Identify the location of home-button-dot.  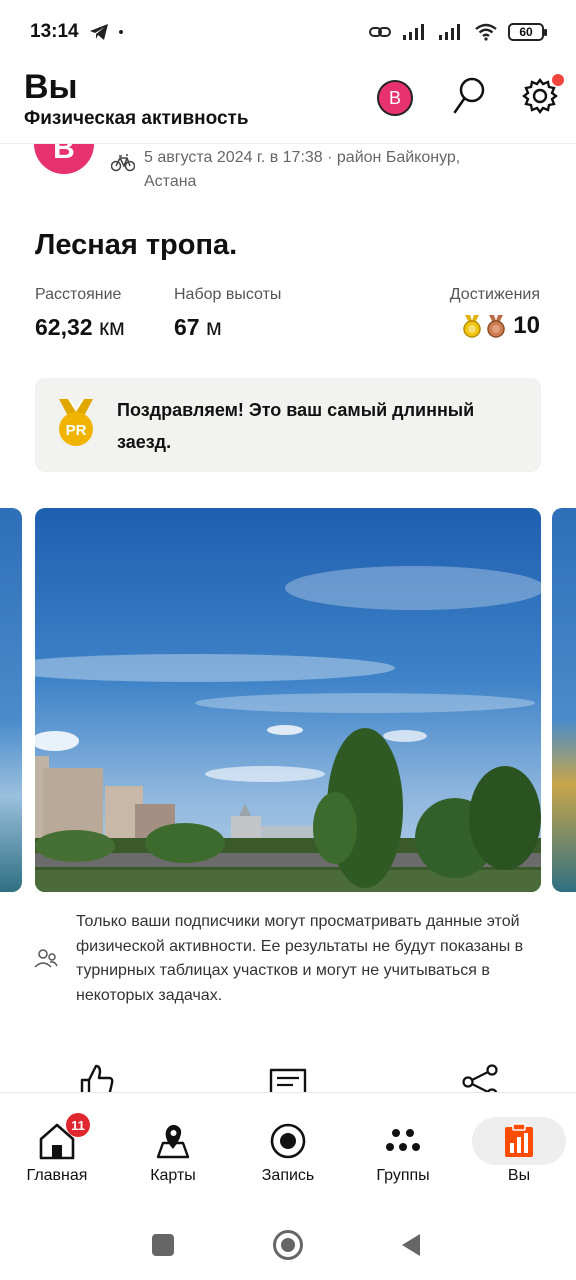
(288, 1245).